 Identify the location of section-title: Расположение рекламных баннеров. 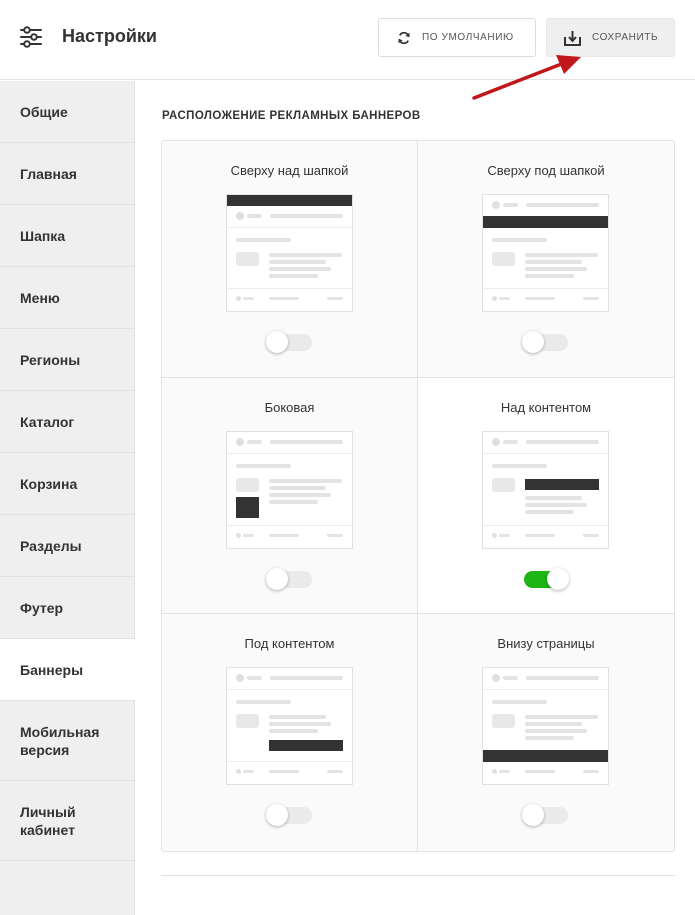
(291, 116).